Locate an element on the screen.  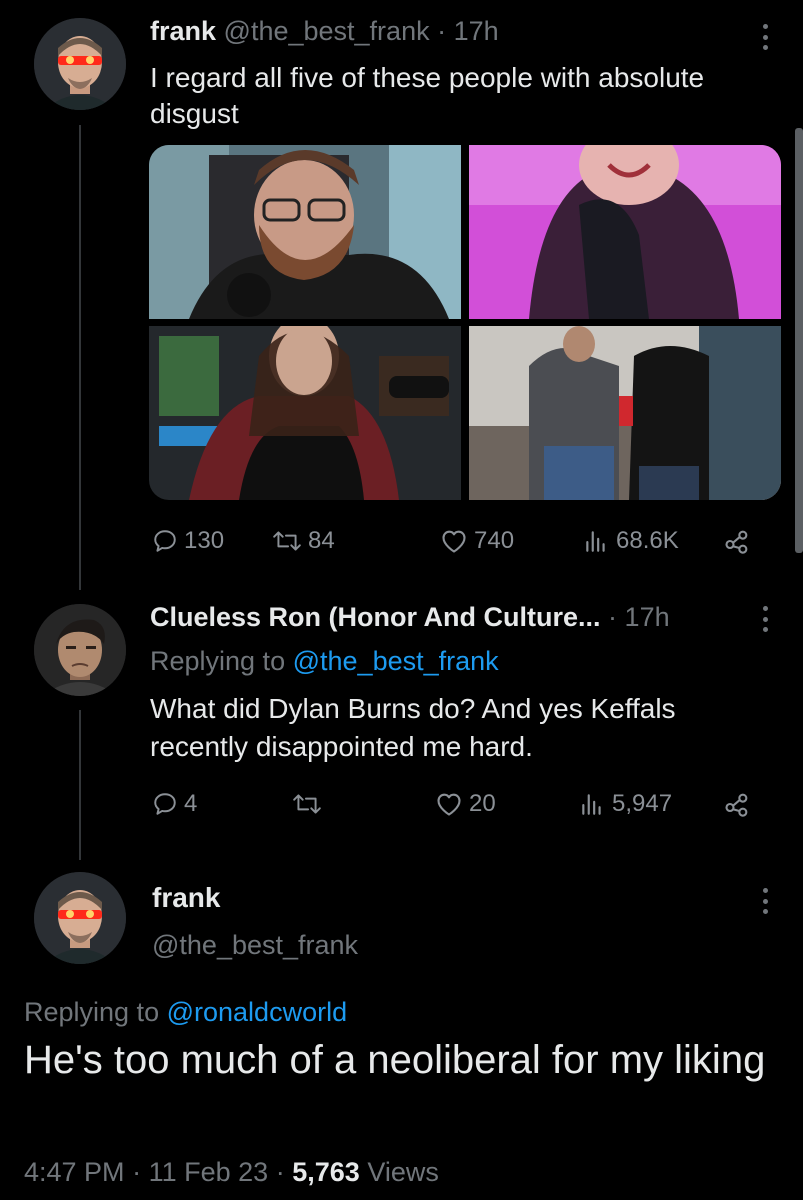
tweet-actions: 4 20 5,947 is located at coordinates (460, 804).